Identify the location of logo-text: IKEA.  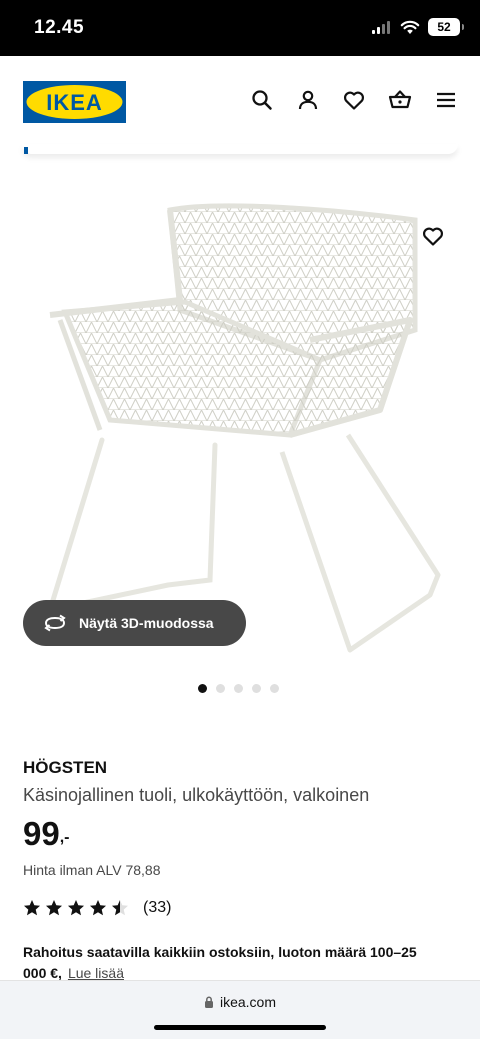
(74, 102).